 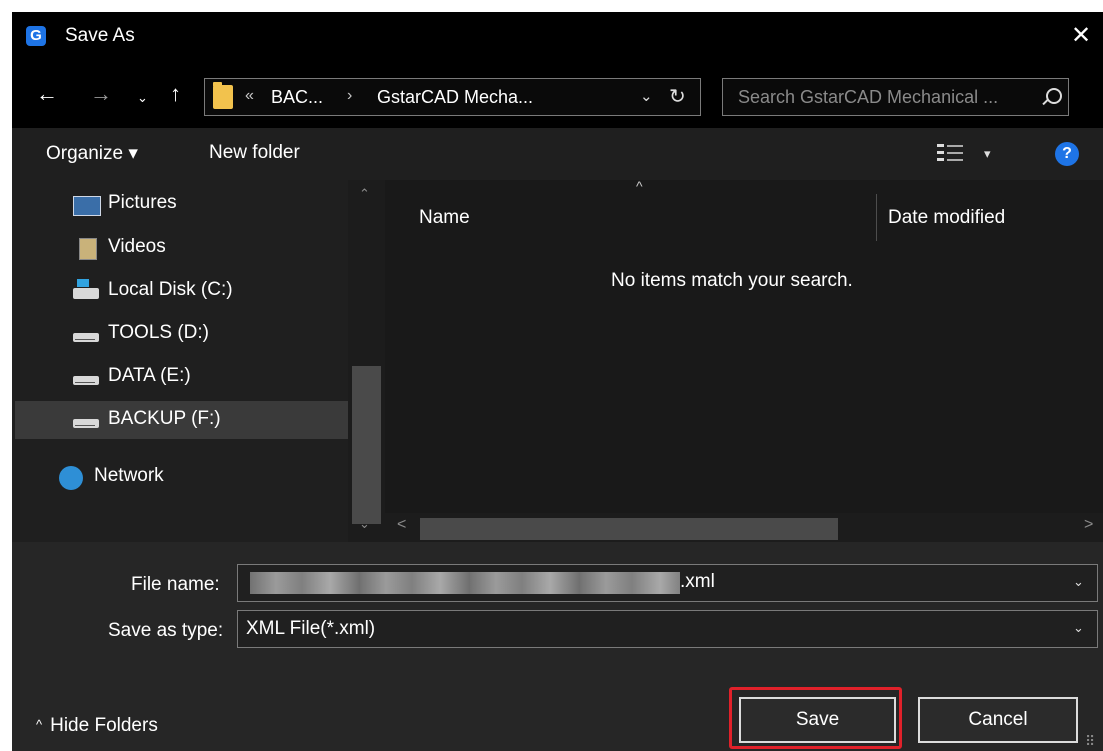 I want to click on scroll-left-icon: <, so click(x=401, y=525).